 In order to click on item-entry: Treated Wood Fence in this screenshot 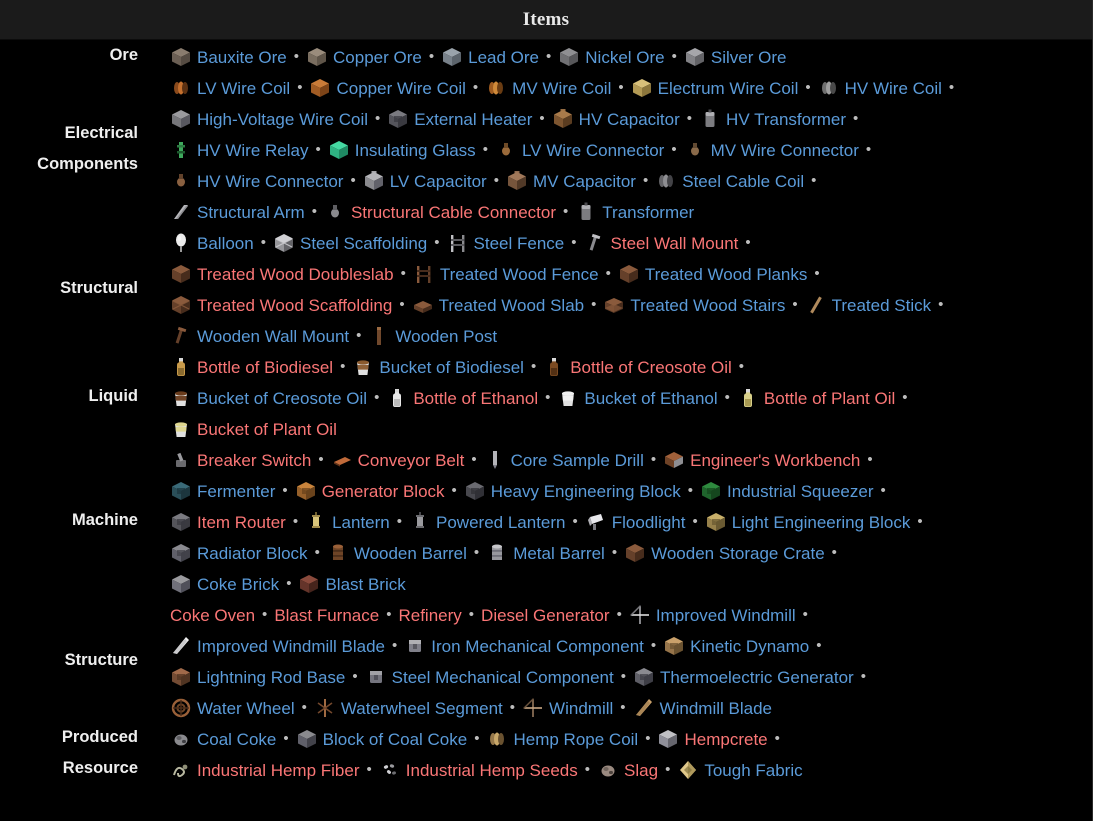, I will do `click(506, 274)`.